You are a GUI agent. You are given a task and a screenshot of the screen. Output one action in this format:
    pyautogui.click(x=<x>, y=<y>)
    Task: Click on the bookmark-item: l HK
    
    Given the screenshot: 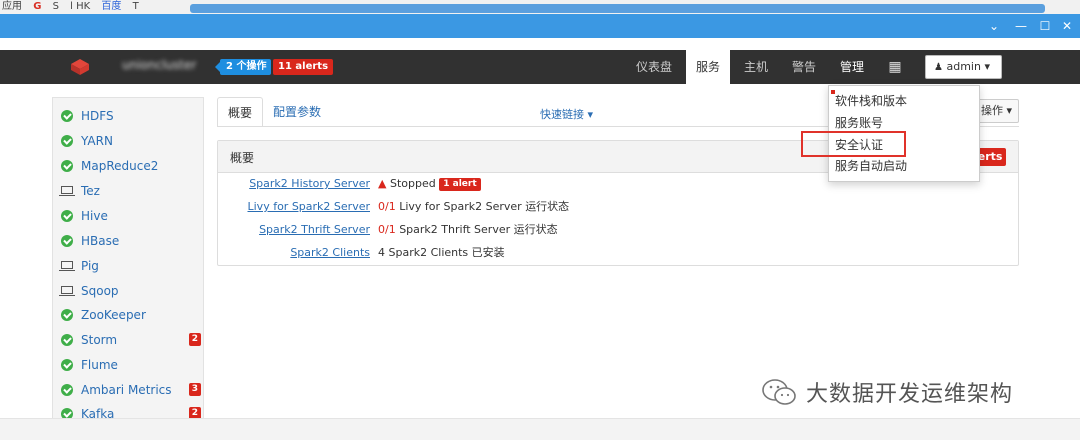 What is the action you would take?
    pyautogui.click(x=80, y=6)
    